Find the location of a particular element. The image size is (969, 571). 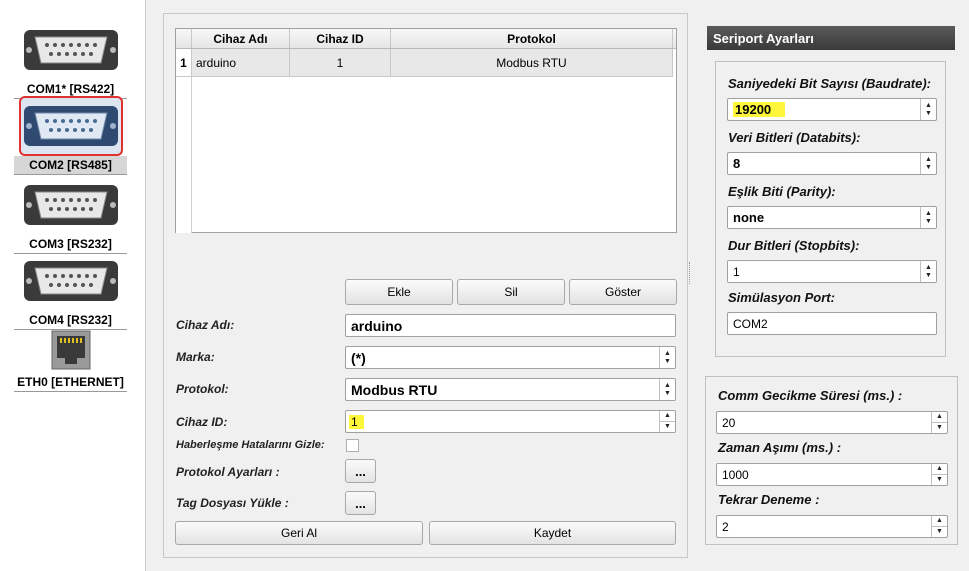

protocol-select: Modbus RTU ▲ ▼ is located at coordinates (510, 389).